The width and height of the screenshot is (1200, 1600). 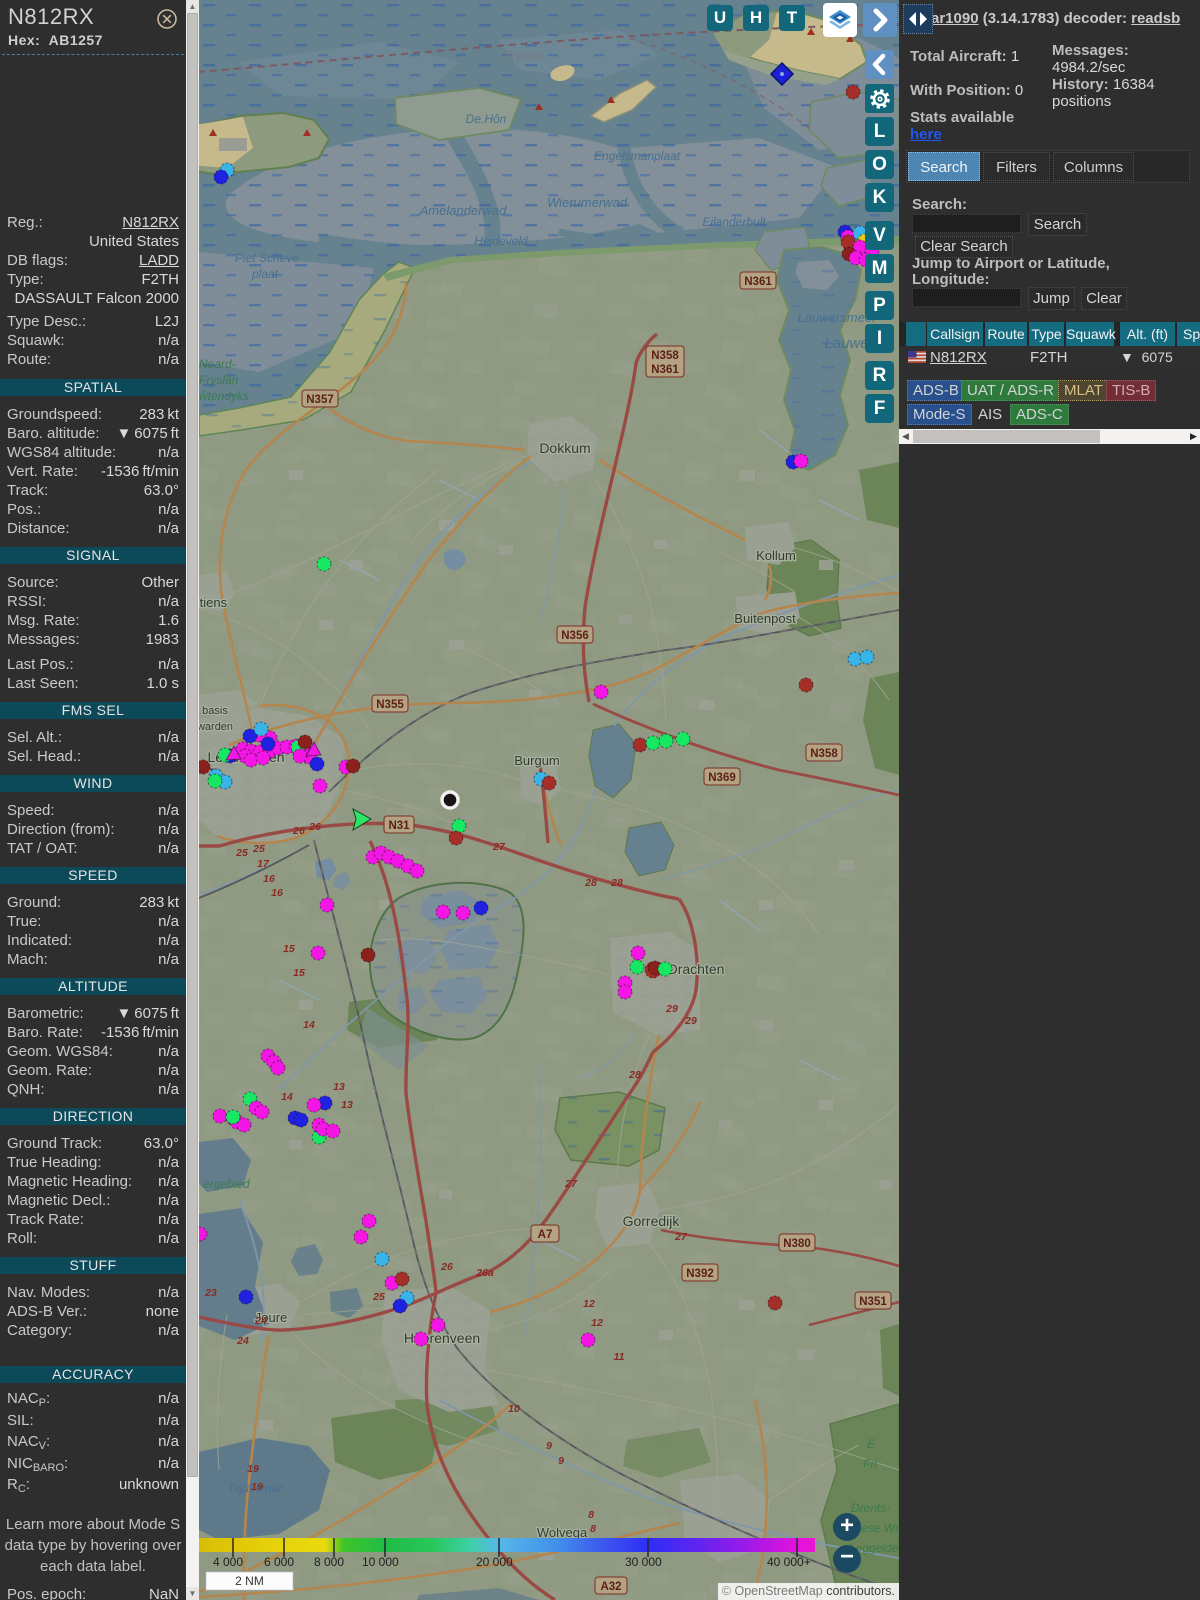 I want to click on svg-text: E, so click(x=871, y=1444).